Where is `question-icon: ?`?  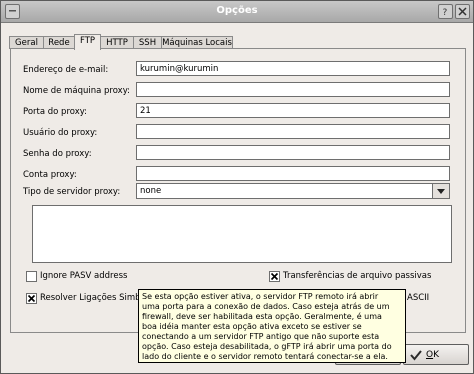 question-icon: ? is located at coordinates (445, 12).